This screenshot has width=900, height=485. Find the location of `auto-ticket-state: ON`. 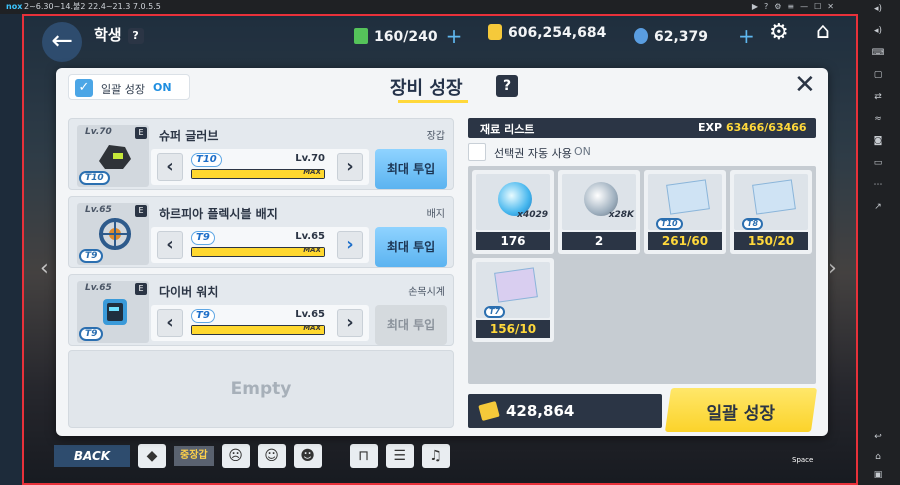

auto-ticket-state: ON is located at coordinates (582, 151).